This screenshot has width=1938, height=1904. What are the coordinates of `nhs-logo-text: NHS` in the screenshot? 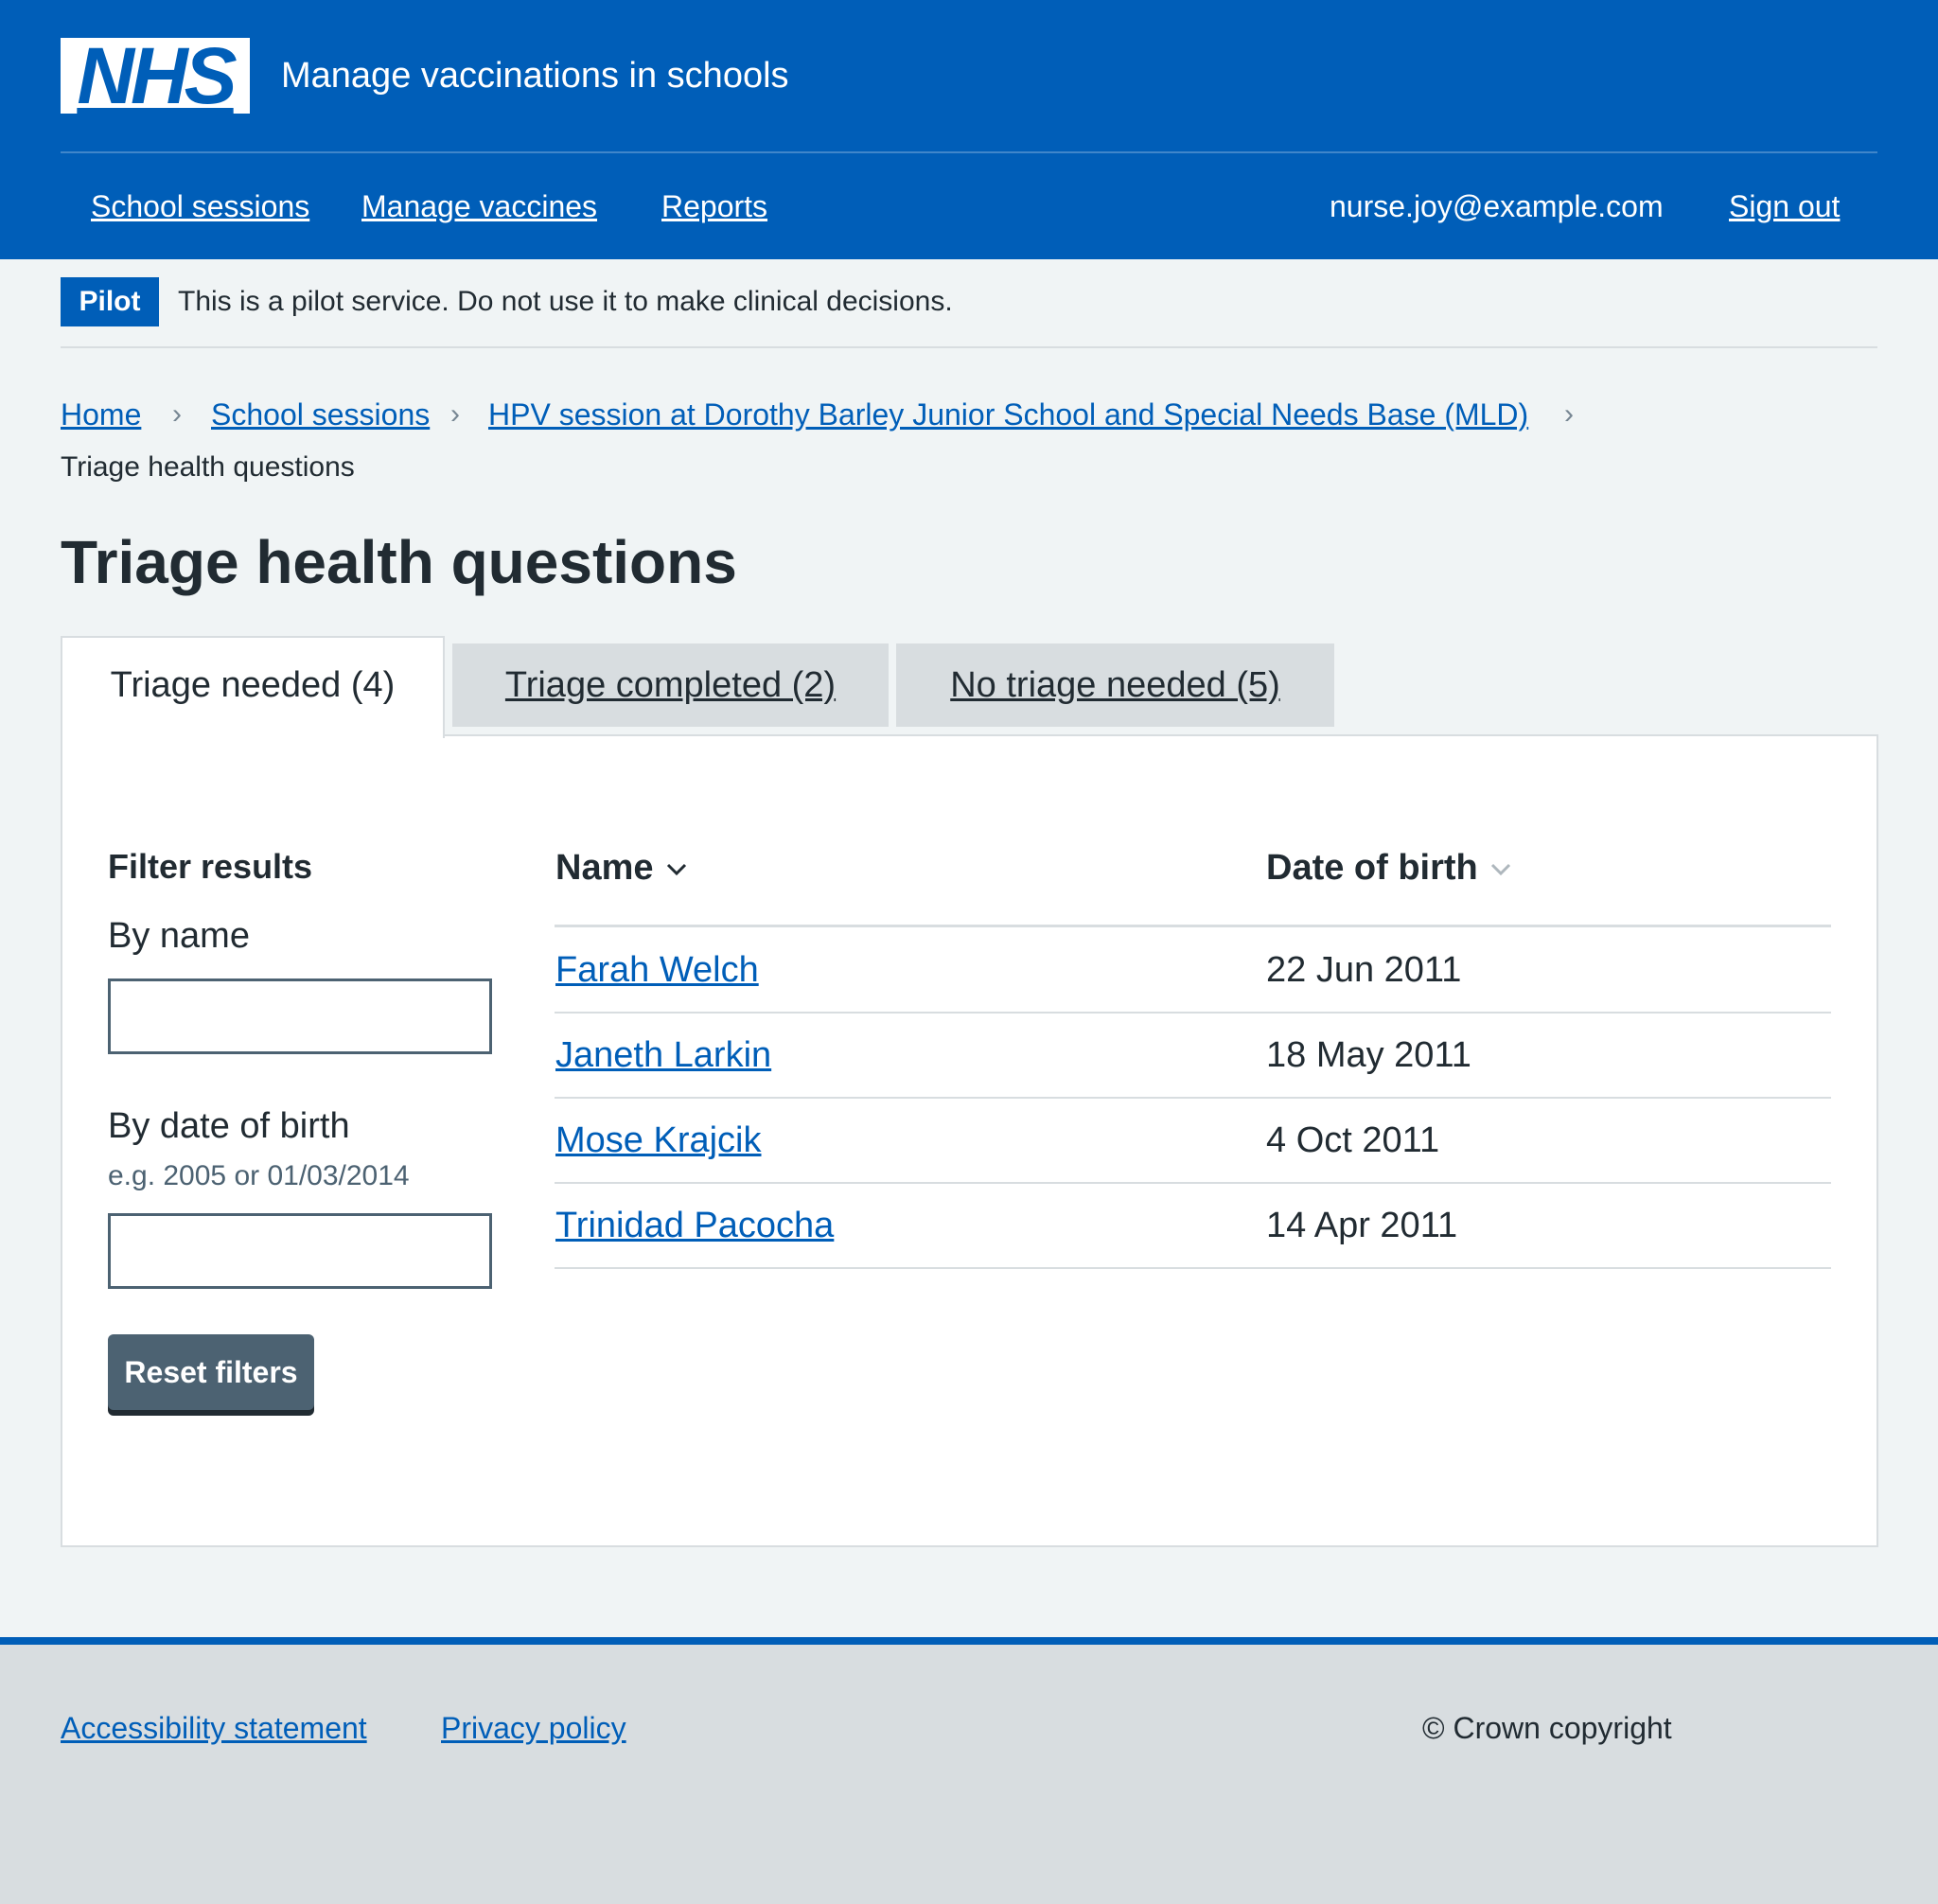 It's located at (157, 75).